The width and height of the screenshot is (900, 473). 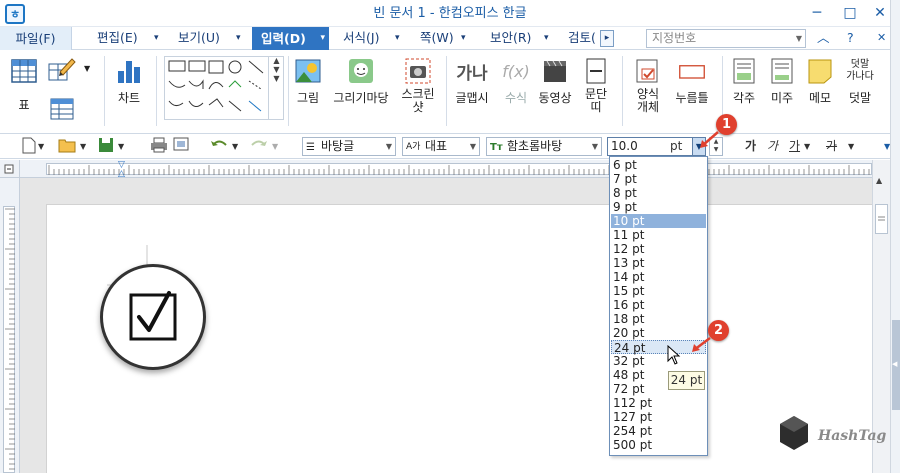 What do you see at coordinates (850, 38) in the screenshot?
I see `help-icon: ?` at bounding box center [850, 38].